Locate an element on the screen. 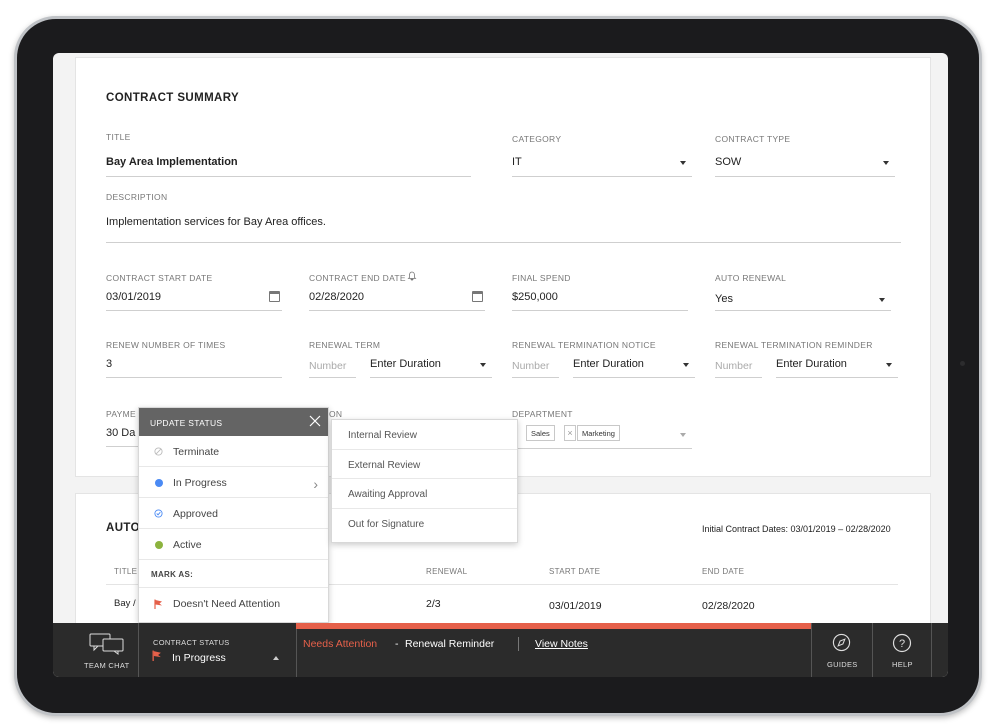 This screenshot has width=1000, height=726. popup-header: UPDATE STATUS is located at coordinates (233, 422).